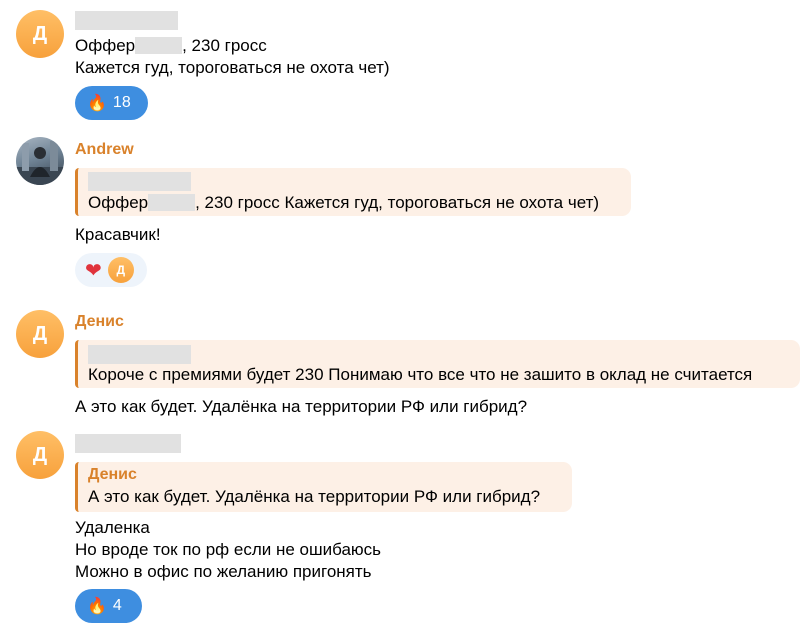  What do you see at coordinates (224, 45) in the screenshot?
I see `offer-gross: , 230 гросс` at bounding box center [224, 45].